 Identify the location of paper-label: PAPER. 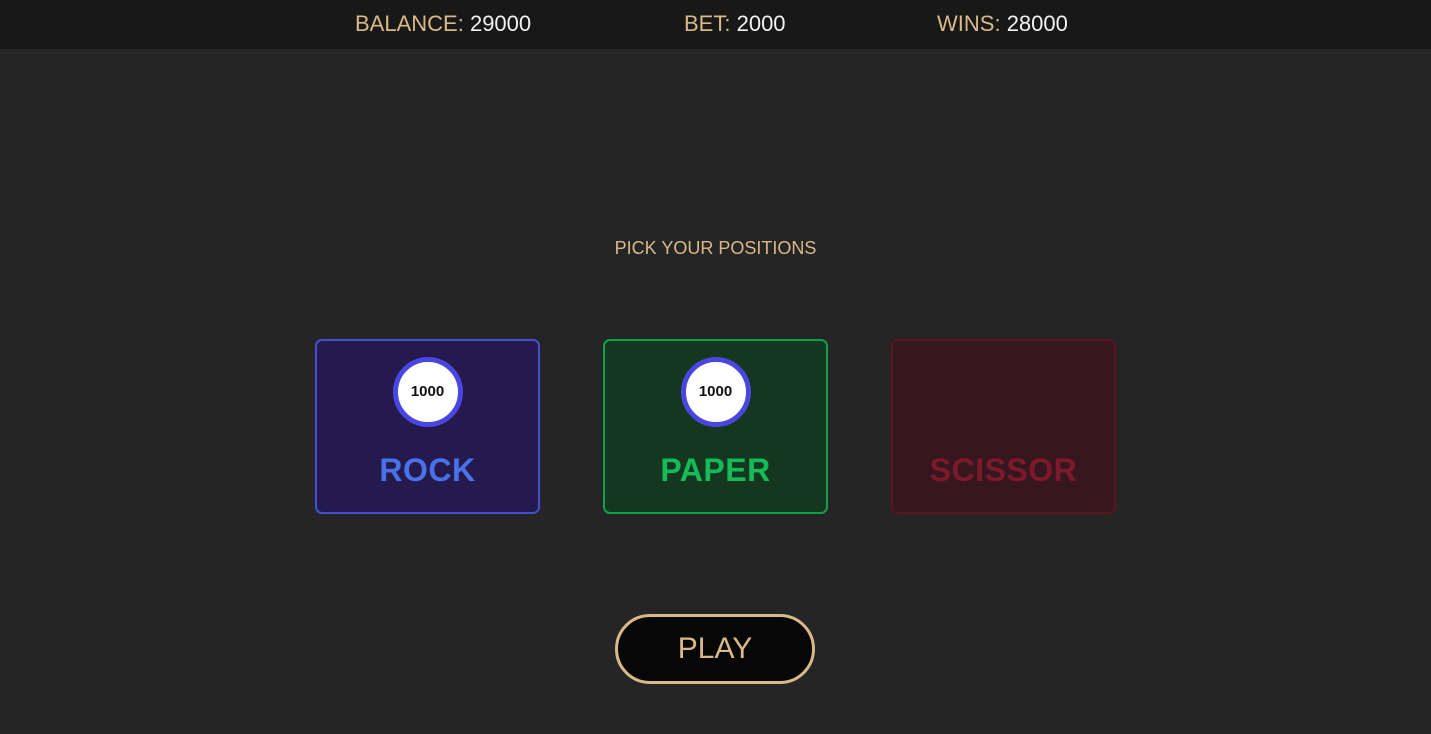
(715, 470).